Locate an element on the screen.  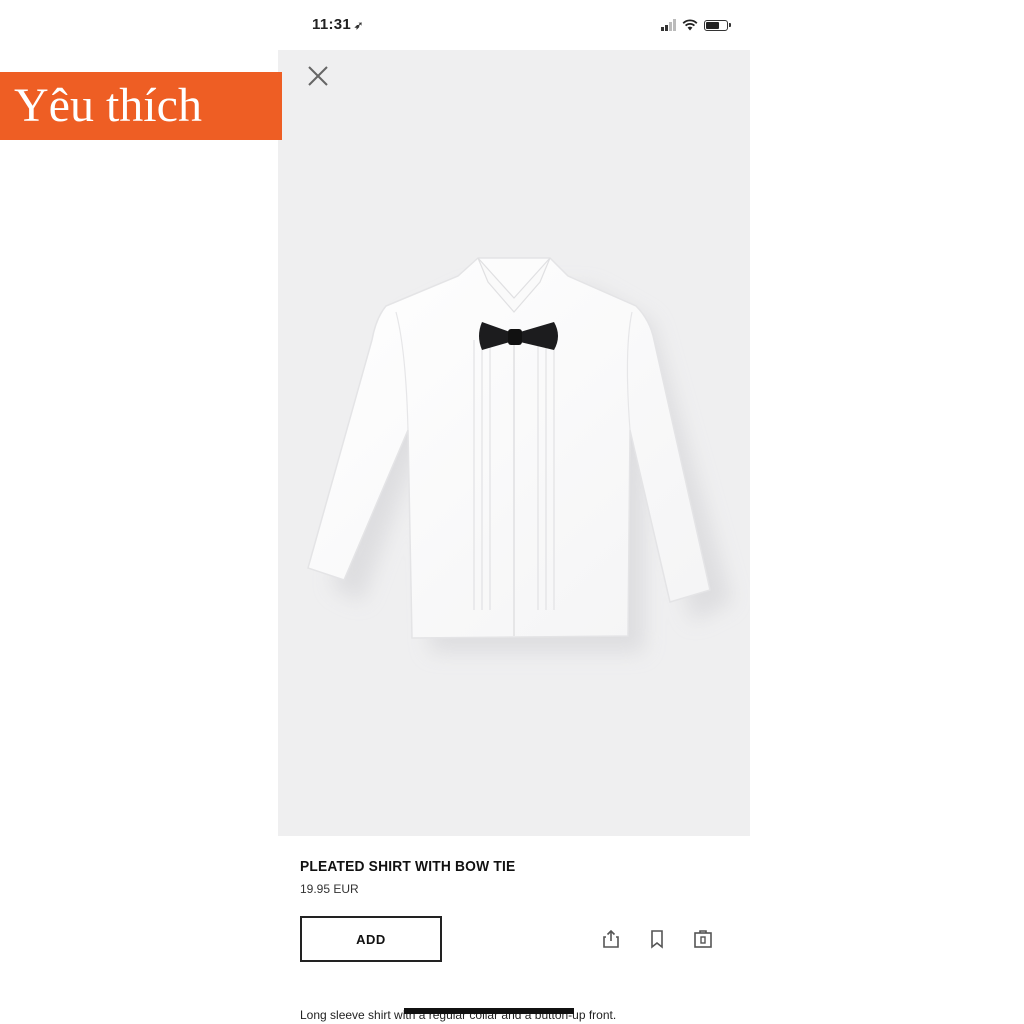
store-icon is located at coordinates (703, 939).